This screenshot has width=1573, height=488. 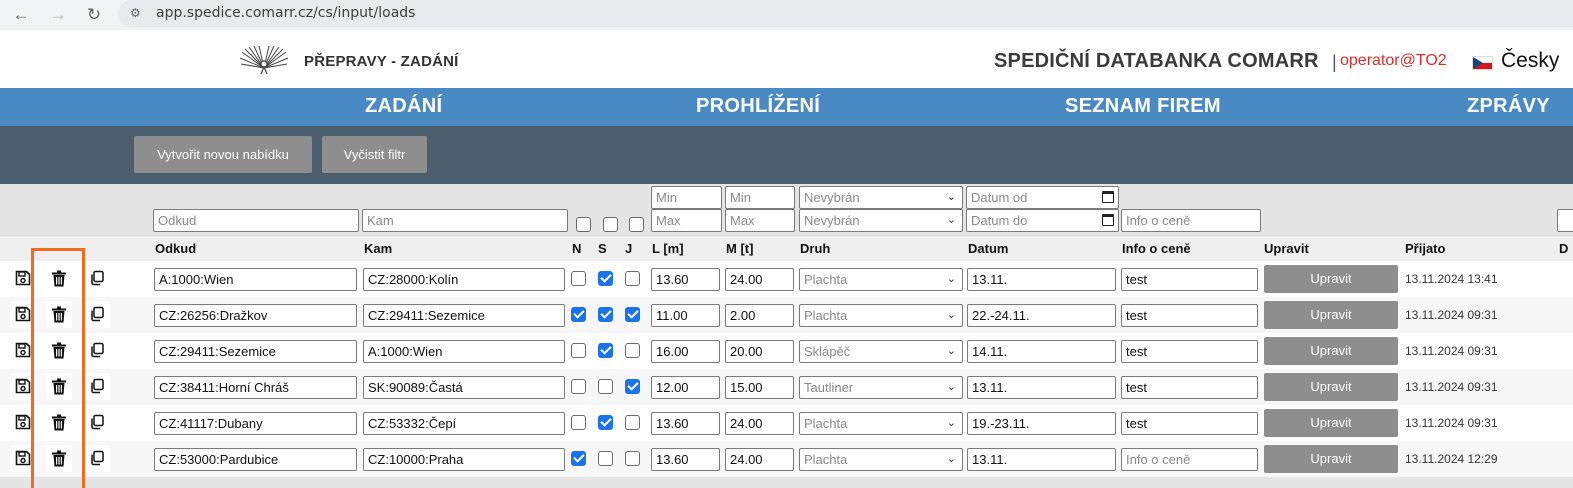 I want to click on row-type-select: Sklápěč ⌄, so click(x=881, y=351).